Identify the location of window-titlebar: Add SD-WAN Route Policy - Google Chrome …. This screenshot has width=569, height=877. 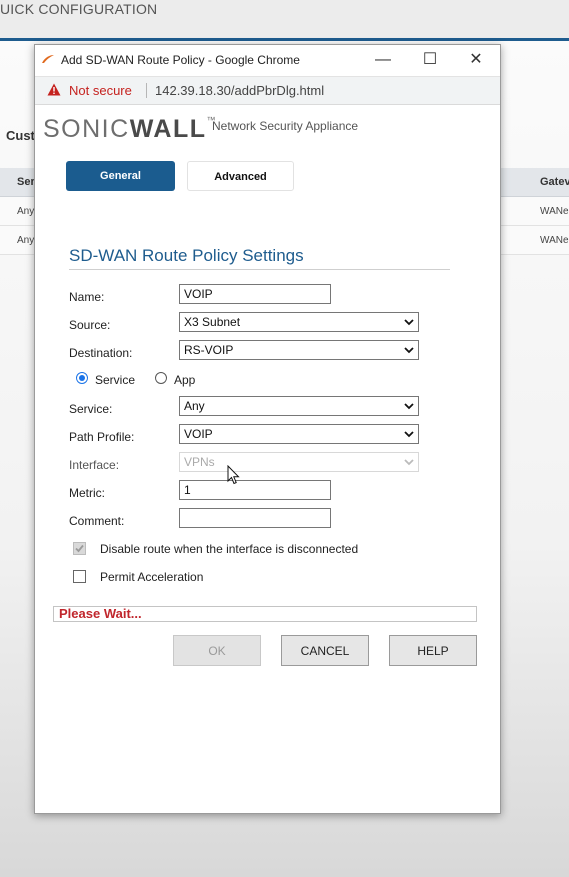
(267, 60).